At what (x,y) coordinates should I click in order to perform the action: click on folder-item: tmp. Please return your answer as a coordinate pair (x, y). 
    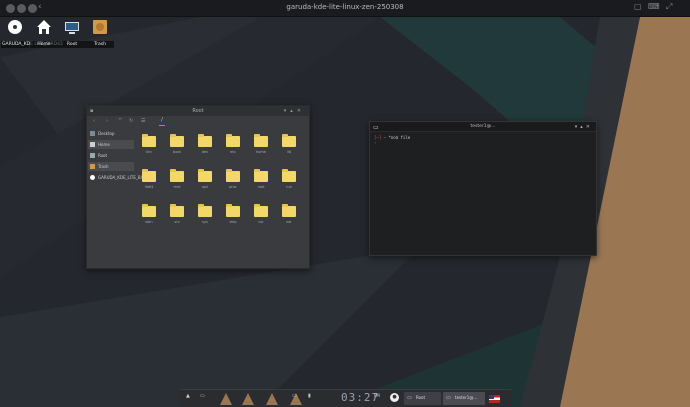
    Looking at the image, I should click on (233, 214).